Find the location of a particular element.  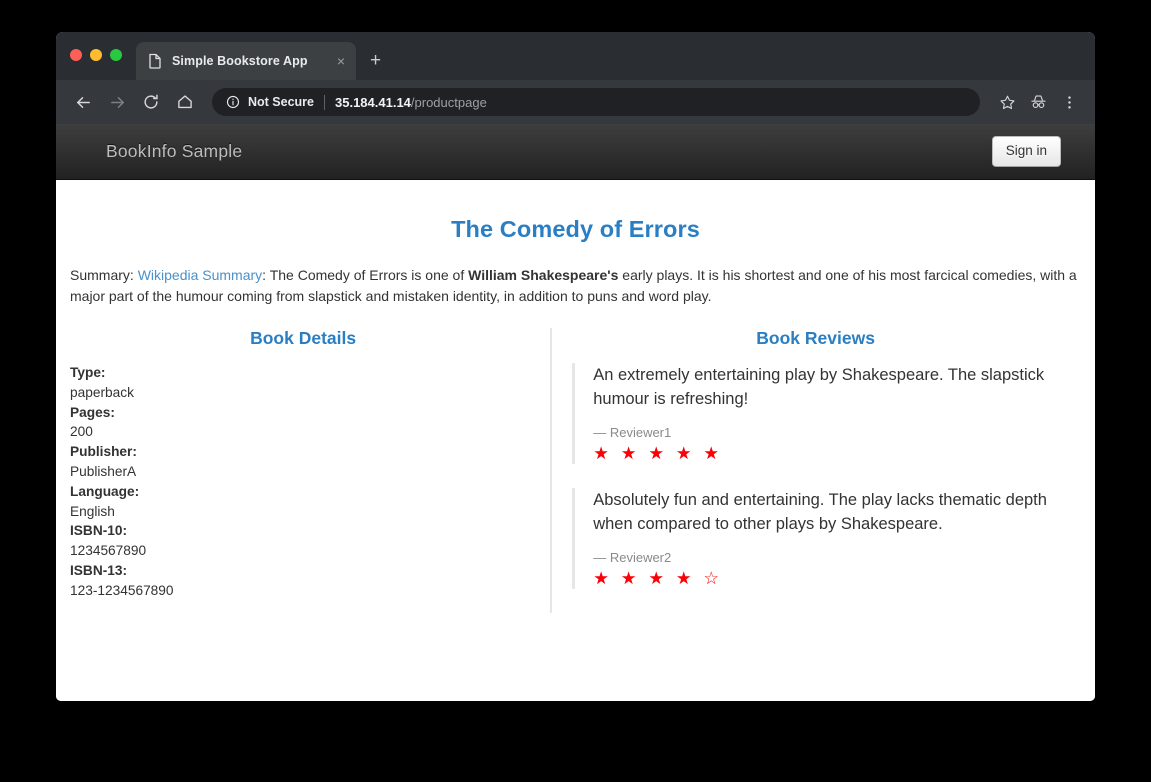

detail-value-isbn10: 1234567890 is located at coordinates (108, 551).